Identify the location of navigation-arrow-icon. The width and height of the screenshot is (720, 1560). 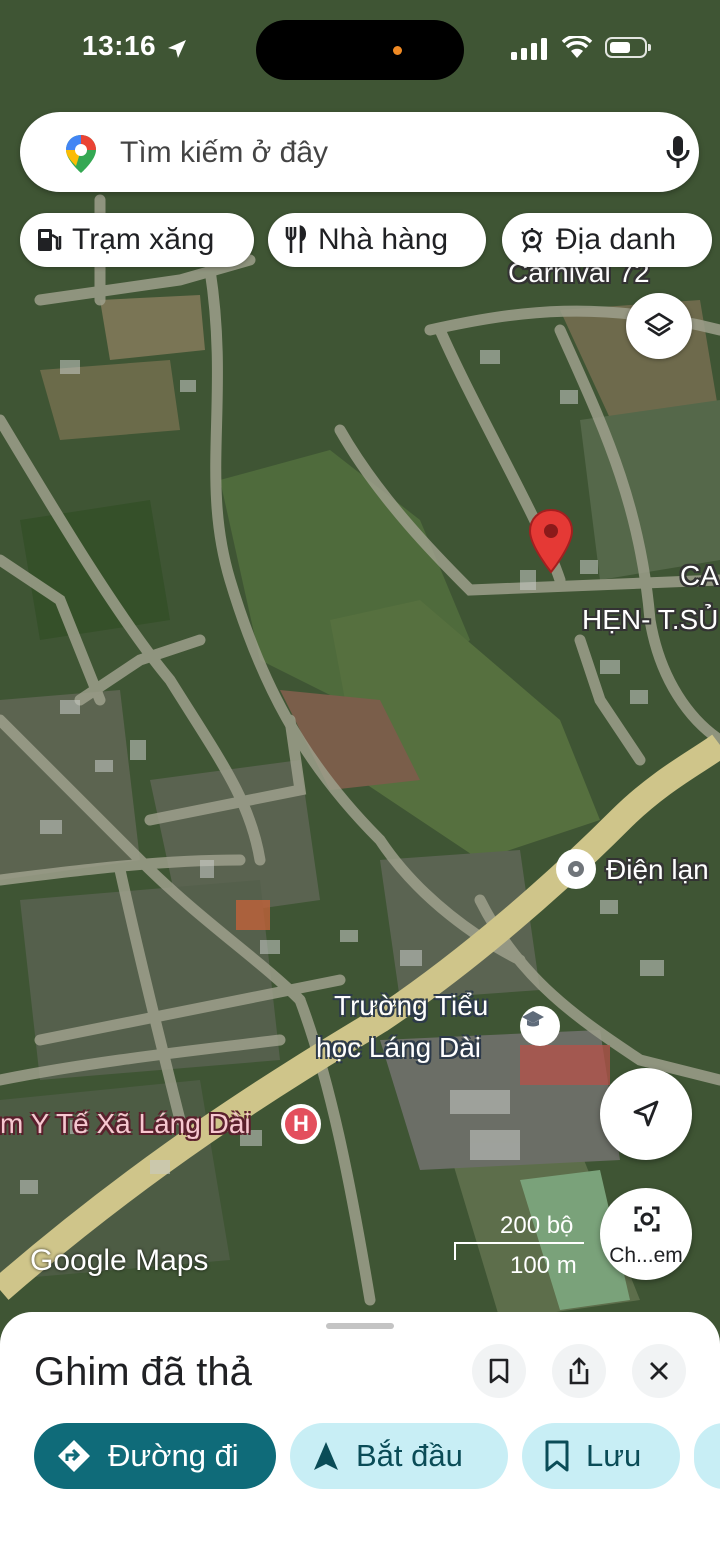
(646, 1113).